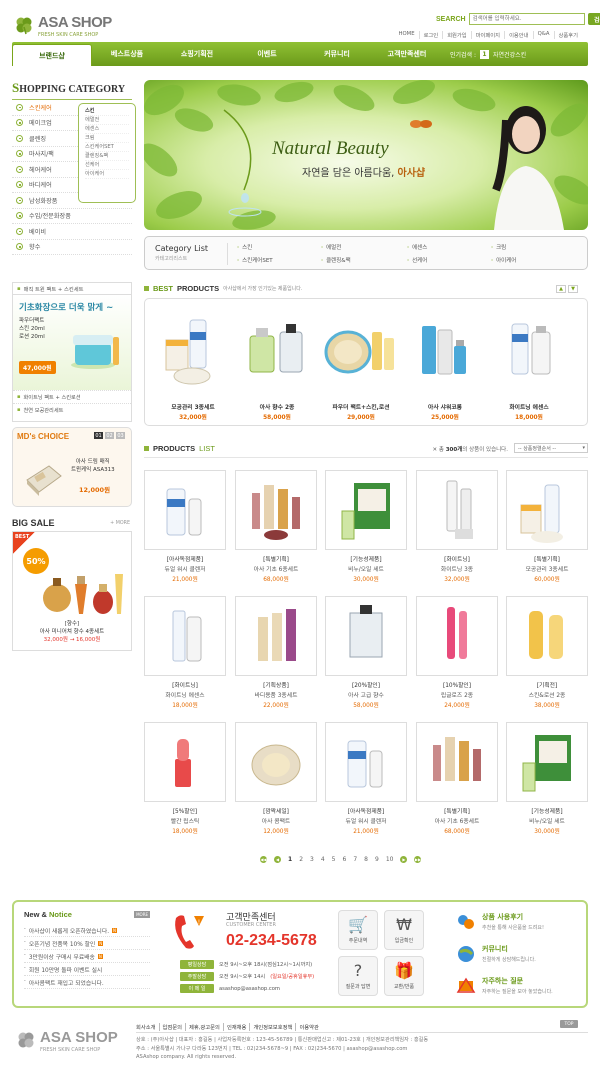 This screenshot has width=600, height=1071. What do you see at coordinates (358, 930) in the screenshot?
I see `order-history-button: 🛒 주문내역` at bounding box center [358, 930].